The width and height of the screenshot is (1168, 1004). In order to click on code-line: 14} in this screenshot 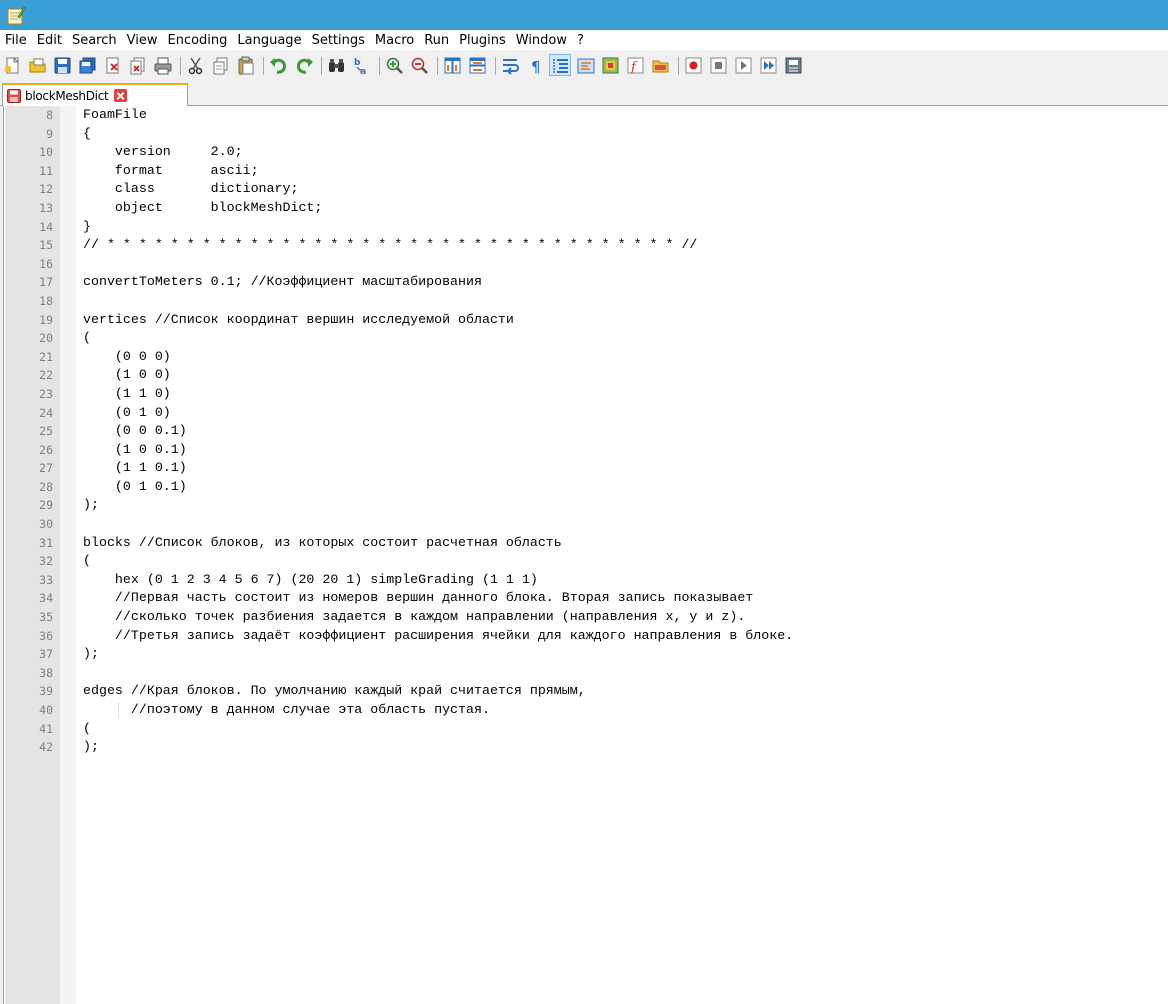, I will do `click(584, 227)`.